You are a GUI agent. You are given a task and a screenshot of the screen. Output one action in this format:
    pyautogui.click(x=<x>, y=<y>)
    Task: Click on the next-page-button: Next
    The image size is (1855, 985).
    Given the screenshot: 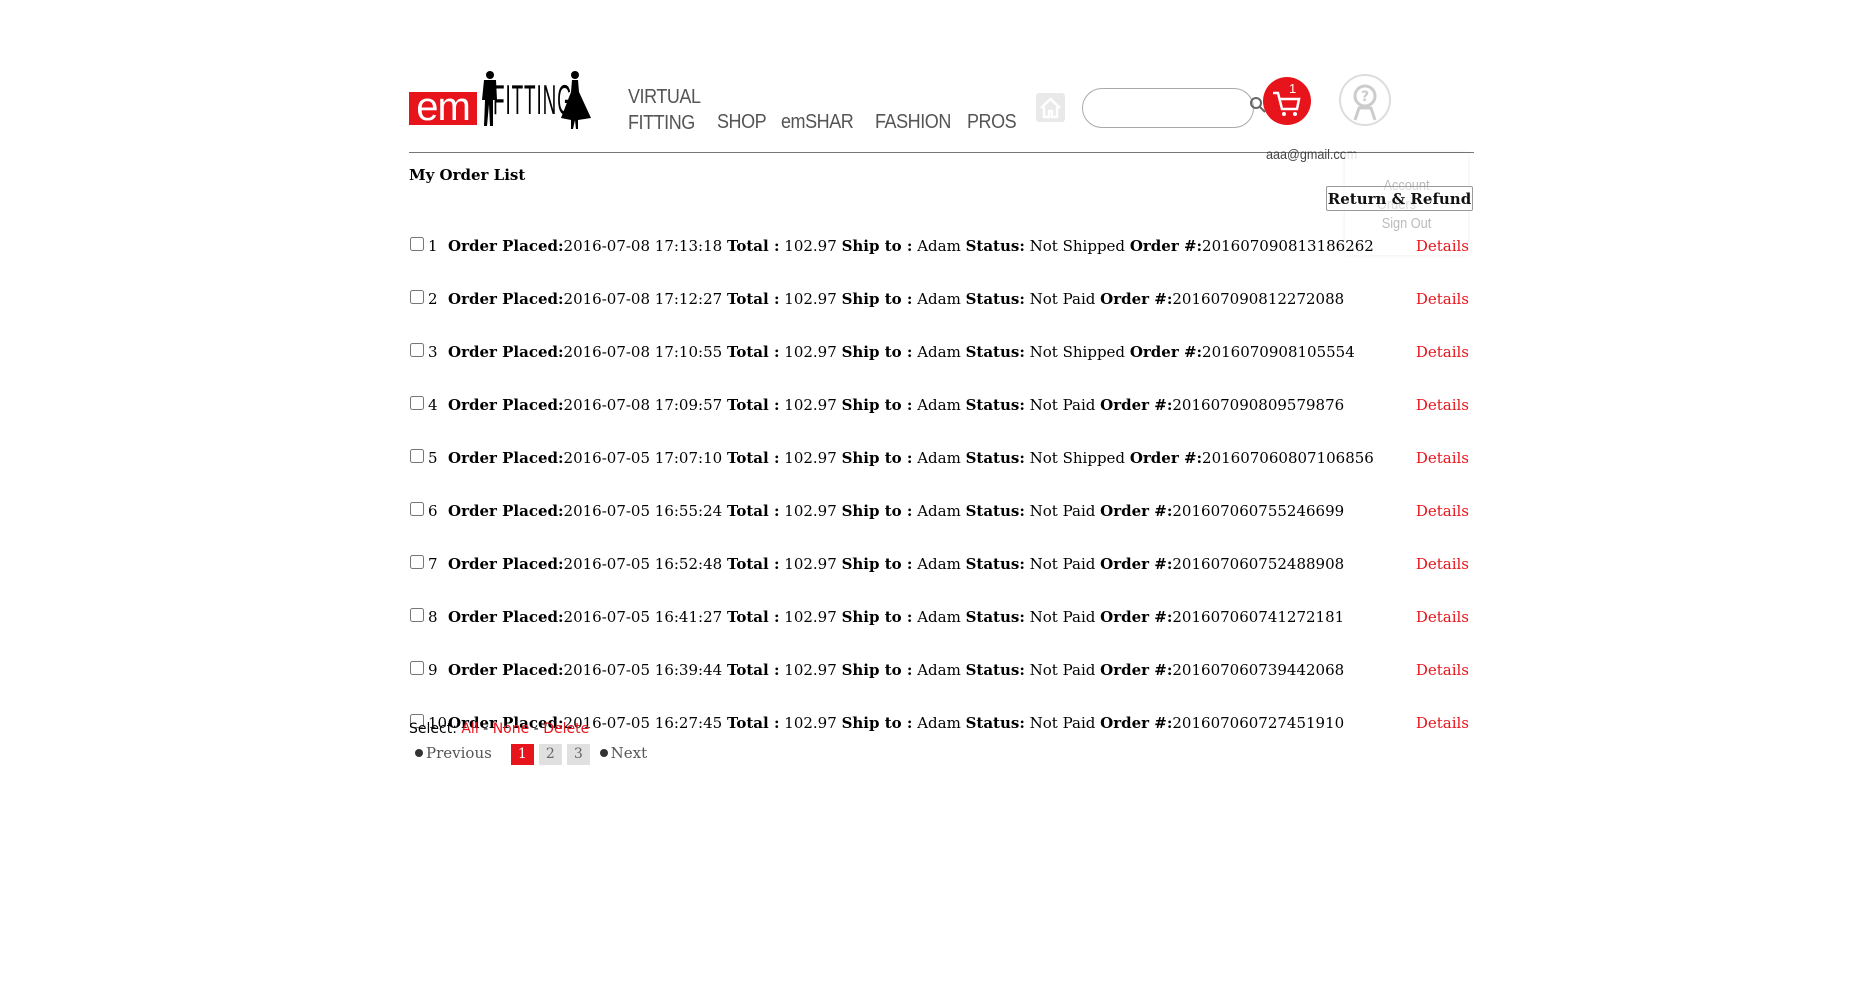 What is the action you would take?
    pyautogui.click(x=623, y=753)
    